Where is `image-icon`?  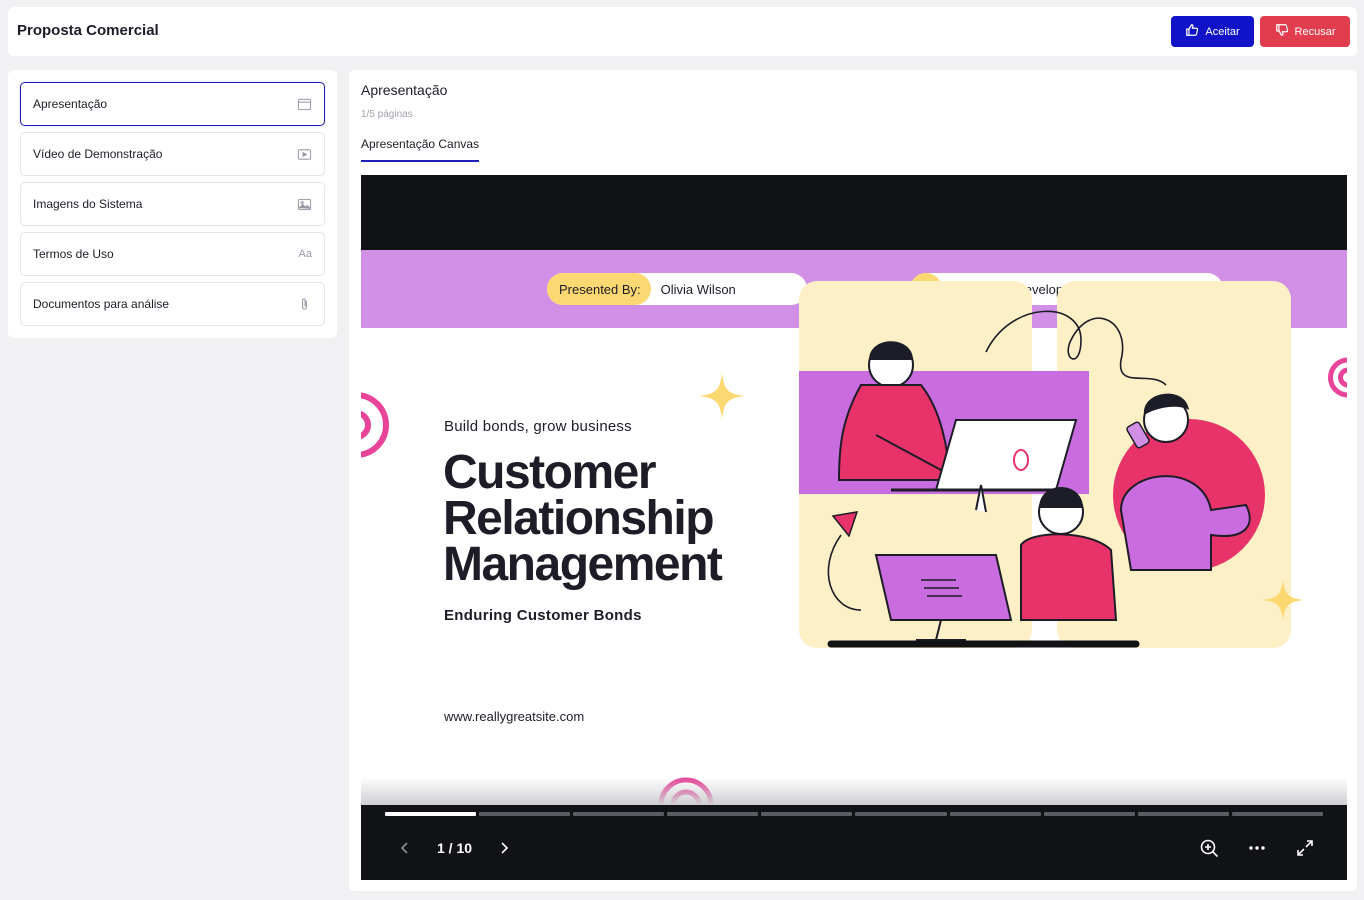 image-icon is located at coordinates (304, 204).